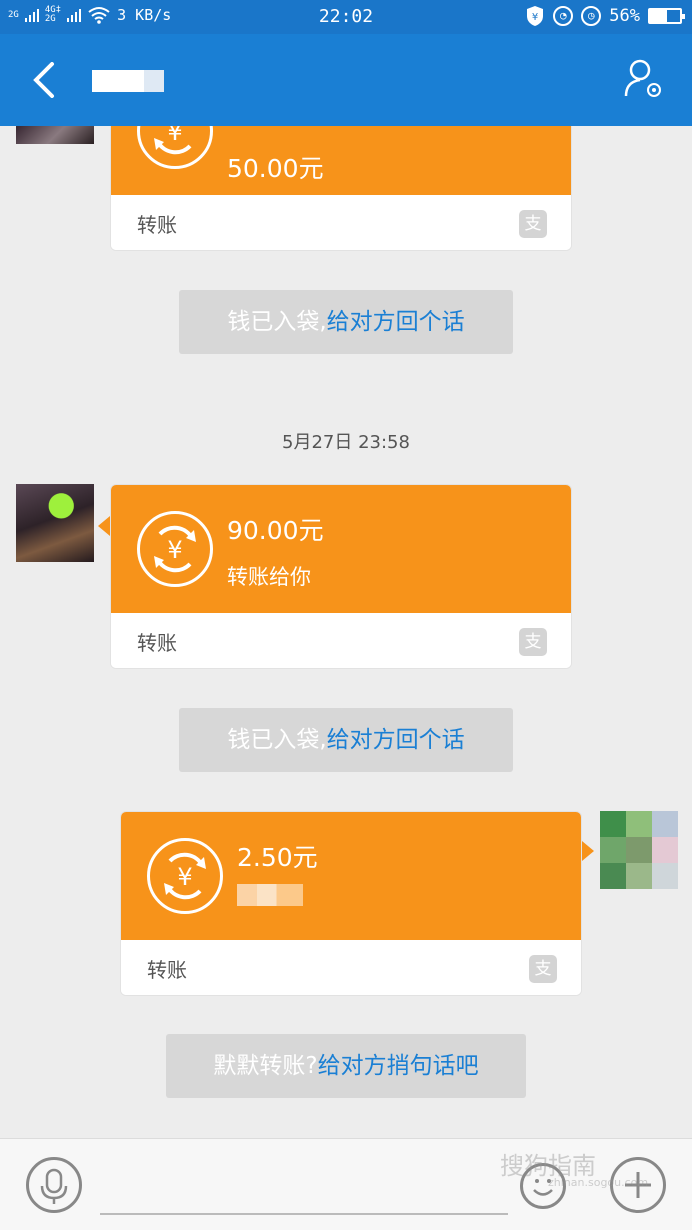  I want to click on transfer-memo: 转账给你, so click(269, 577).